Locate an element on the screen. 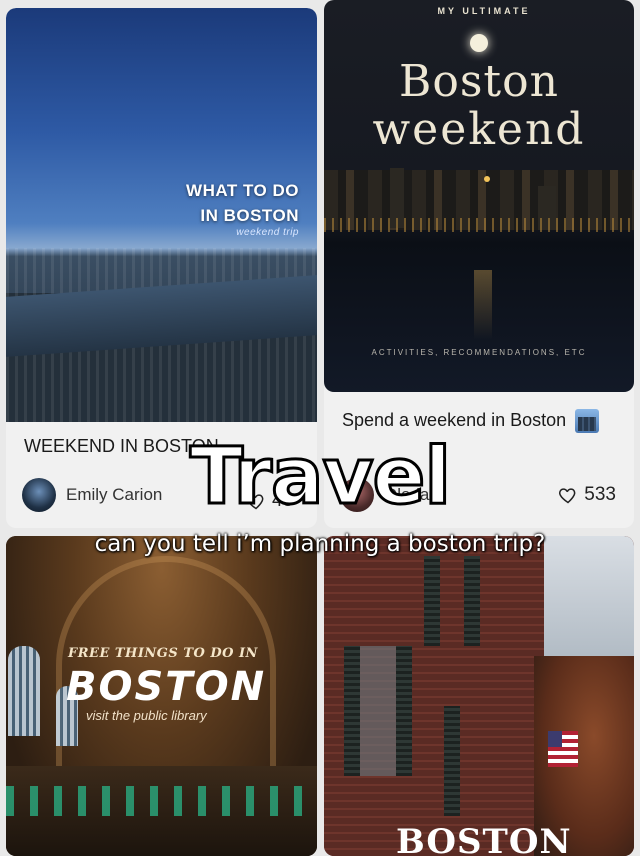  pin-caption: Spend a weekend in Boston is located at coordinates (472, 420).